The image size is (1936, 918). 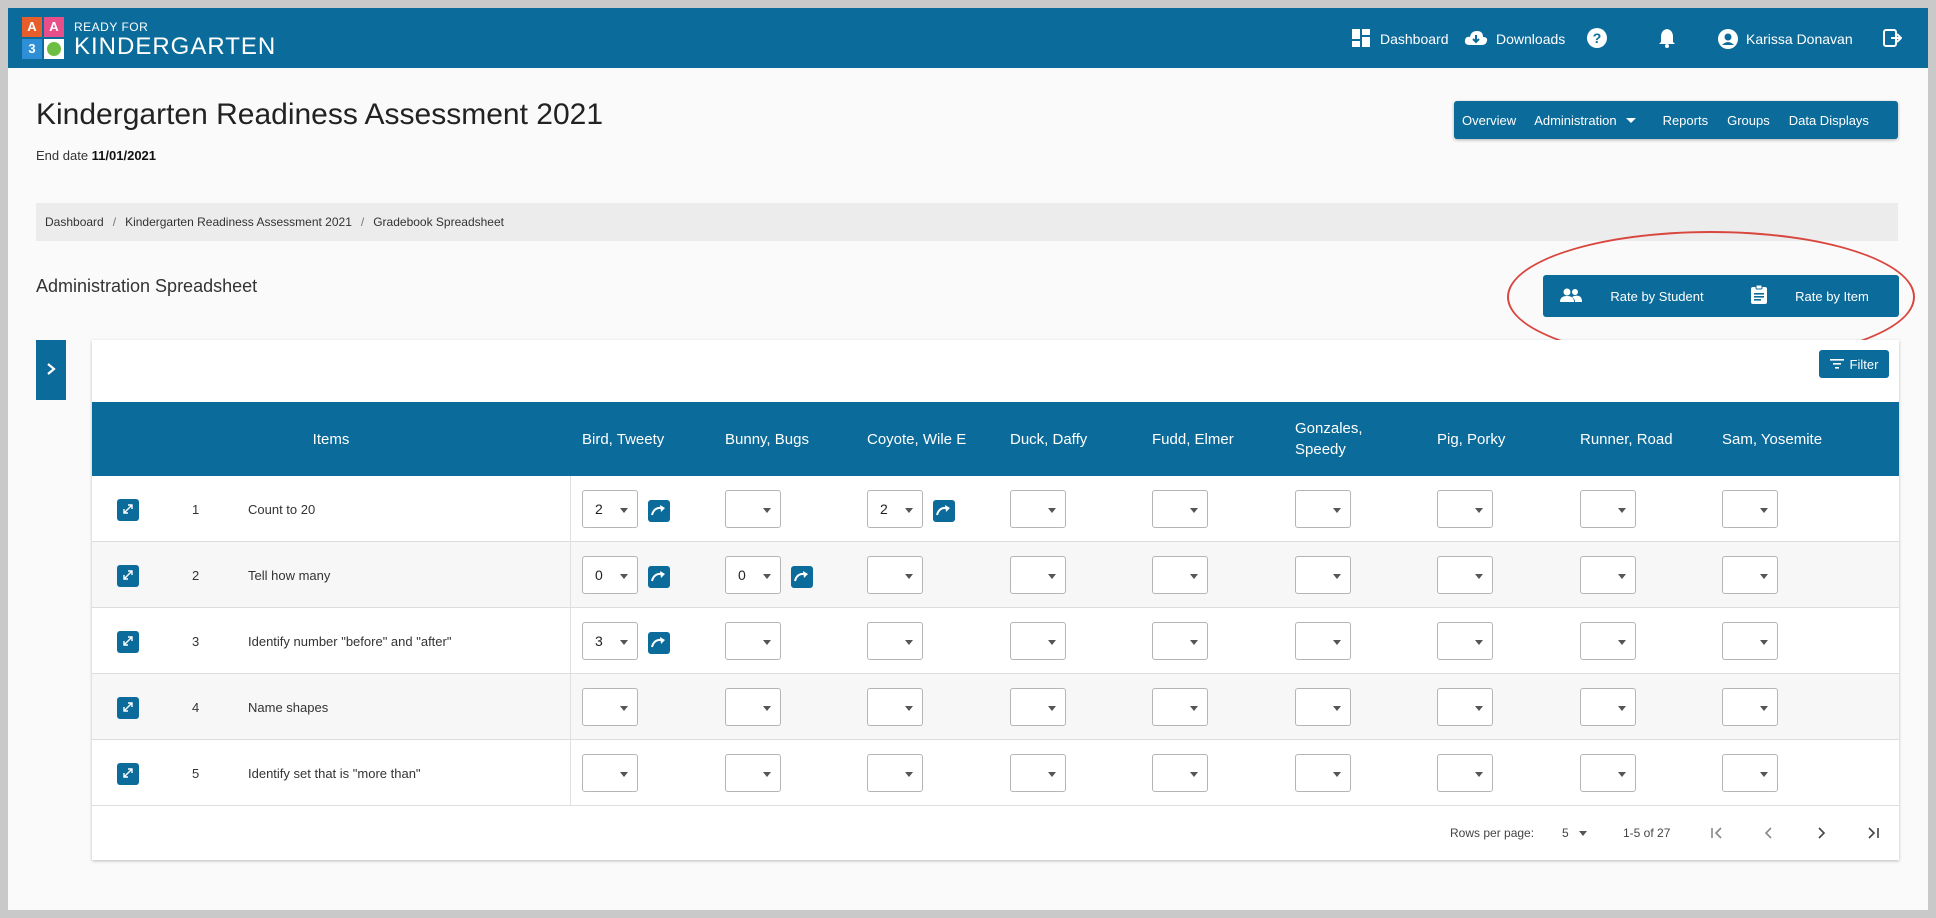 I want to click on expand-sidebar-button, so click(x=51, y=370).